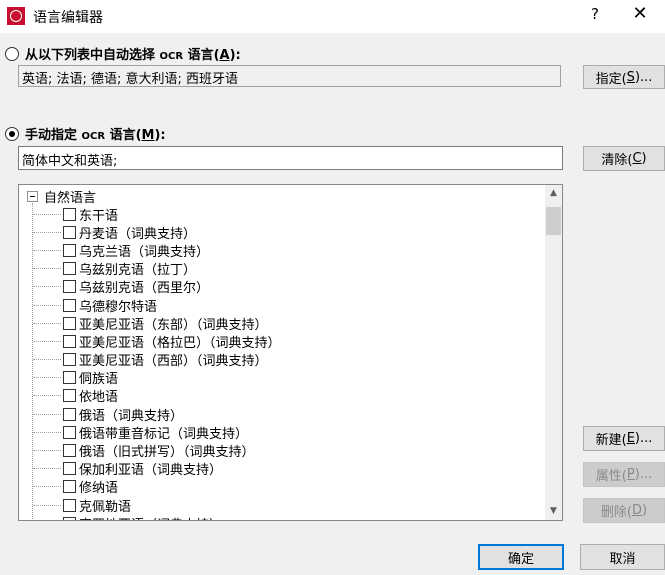 The image size is (665, 575). I want to click on auto-select-label: 从以下列表中自动选择 OCR 语言(A):, so click(133, 55).